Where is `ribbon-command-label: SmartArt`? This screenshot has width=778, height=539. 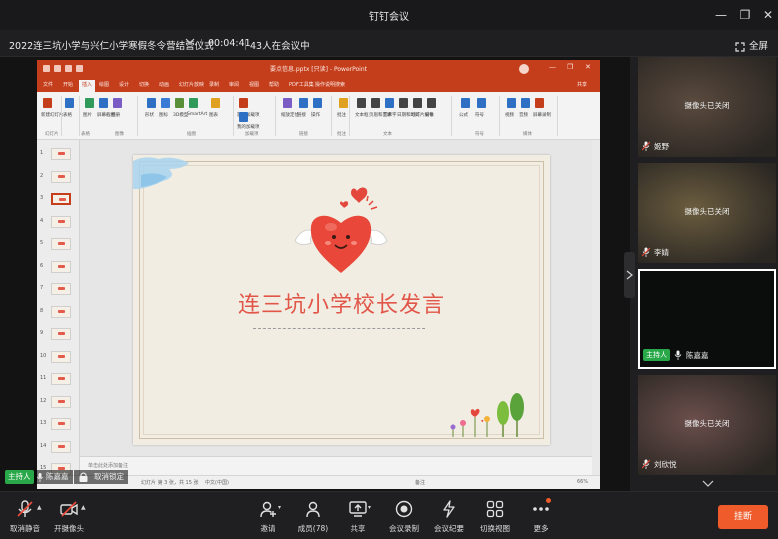 ribbon-command-label: SmartArt is located at coordinates (197, 114).